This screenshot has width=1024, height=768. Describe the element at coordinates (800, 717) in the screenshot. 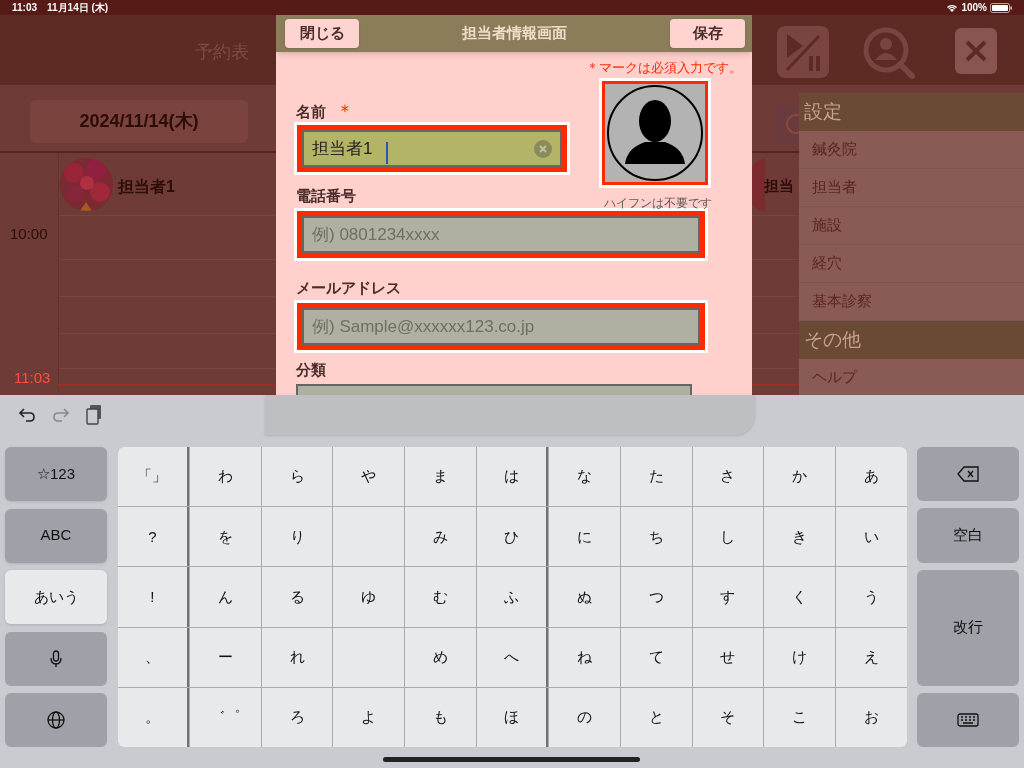

I see `key: こ` at that location.